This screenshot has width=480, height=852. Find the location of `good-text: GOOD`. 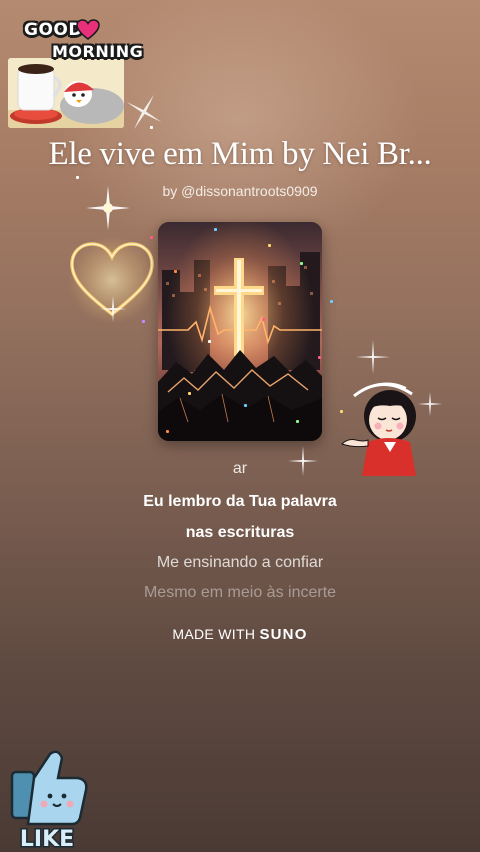

good-text: GOOD is located at coordinates (53, 30).